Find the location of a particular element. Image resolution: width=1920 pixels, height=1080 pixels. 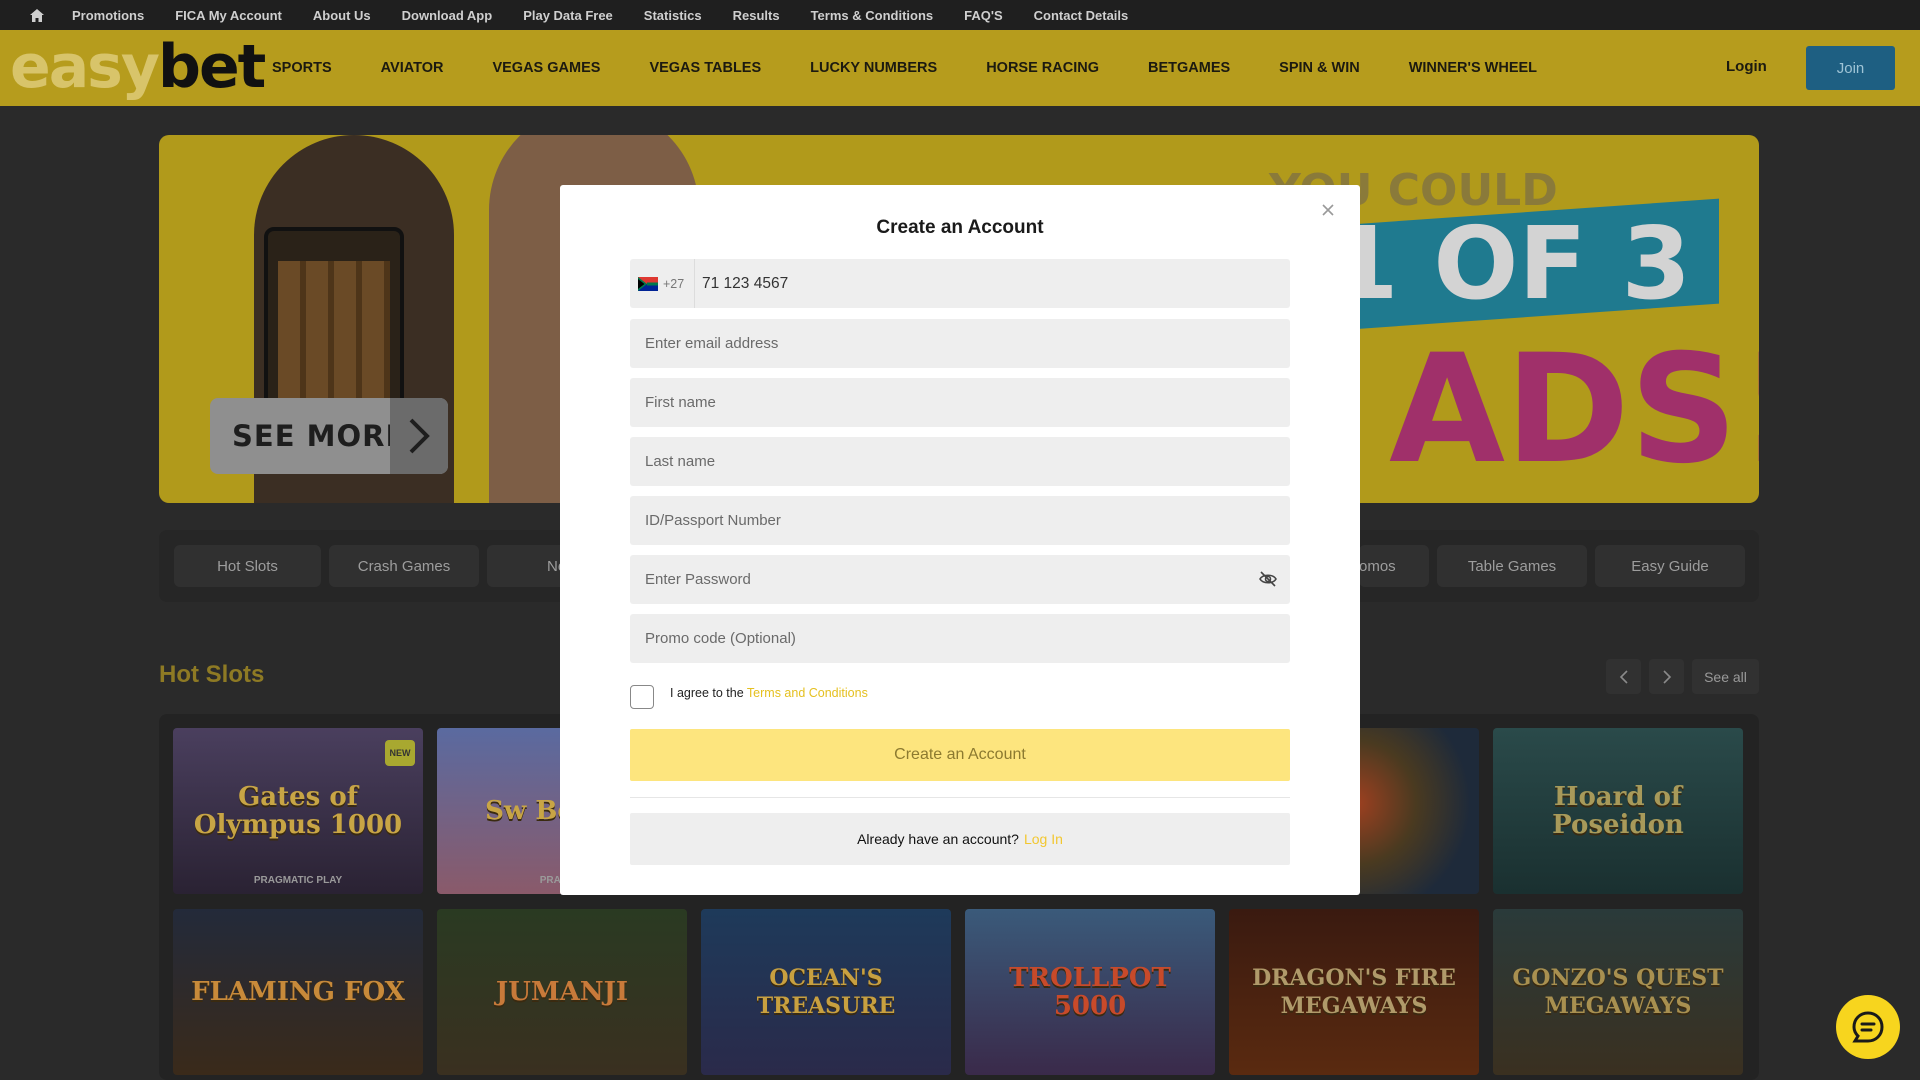

nav-sports: SPORTS is located at coordinates (302, 68).